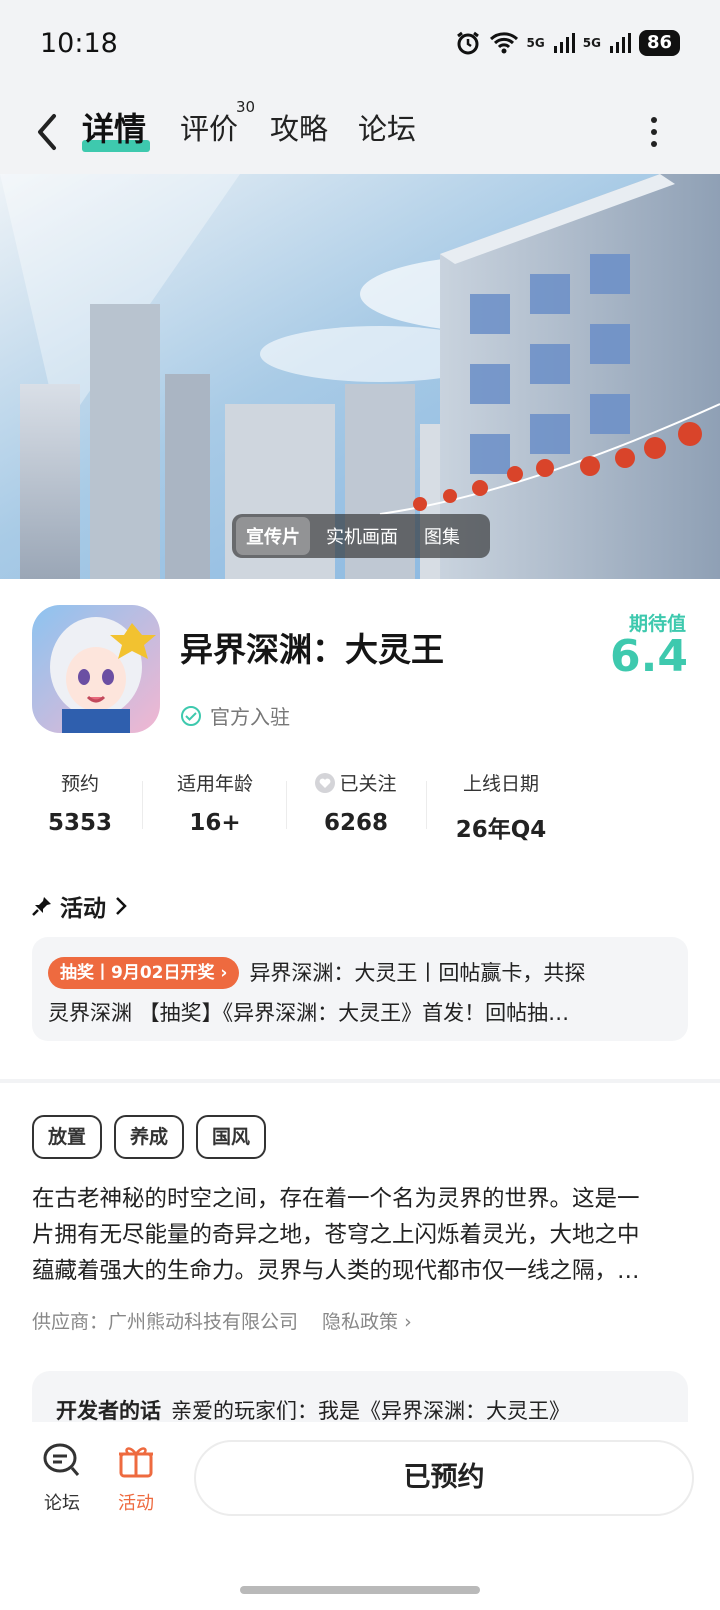  Describe the element at coordinates (312, 649) in the screenshot. I see `game-title: 异界深渊：大灵王` at that location.